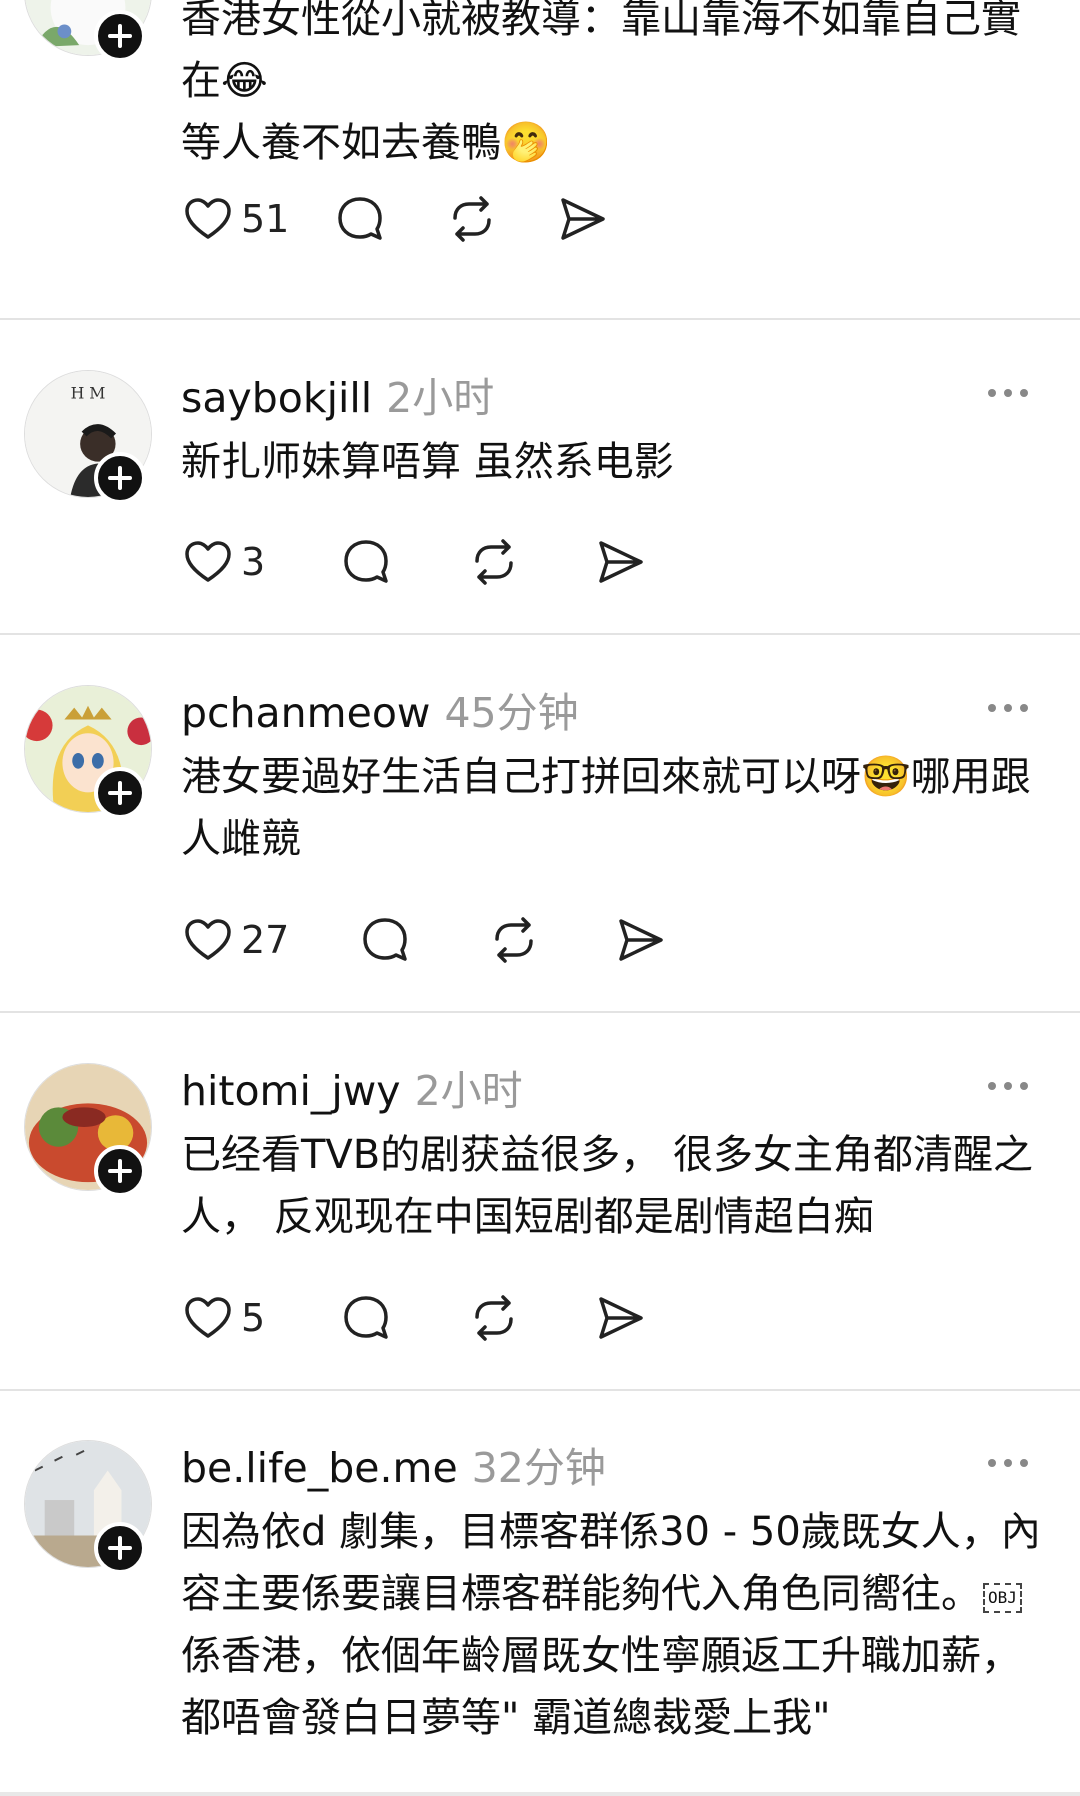 Image resolution: width=1080 pixels, height=1796 pixels. Describe the element at coordinates (540, 1794) in the screenshot. I see `bottom-bar` at that location.